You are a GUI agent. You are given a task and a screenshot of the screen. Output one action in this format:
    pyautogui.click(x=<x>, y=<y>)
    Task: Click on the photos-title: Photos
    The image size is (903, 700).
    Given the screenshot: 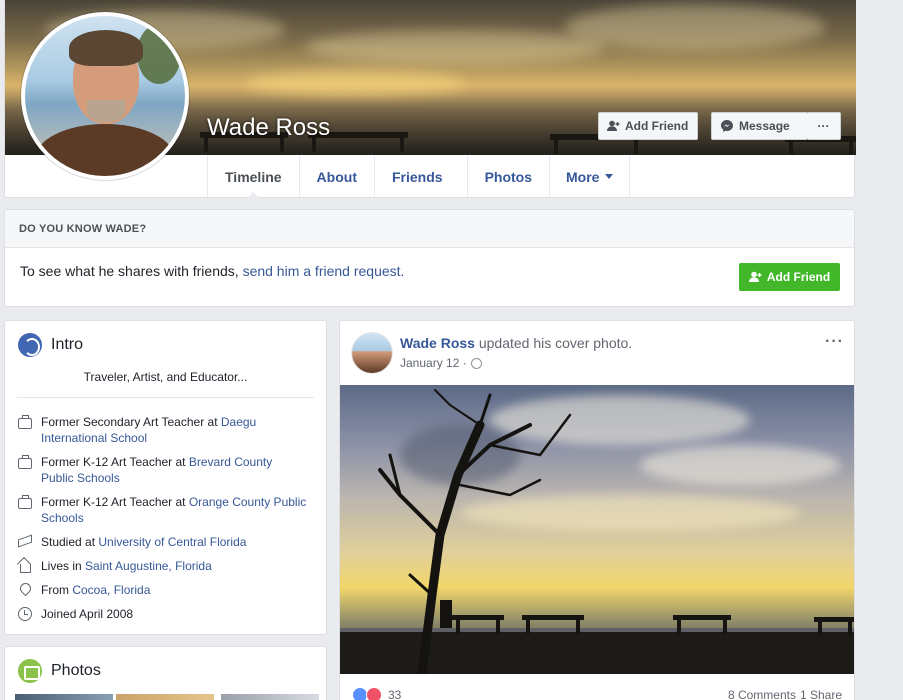 What is the action you would take?
    pyautogui.click(x=59, y=671)
    